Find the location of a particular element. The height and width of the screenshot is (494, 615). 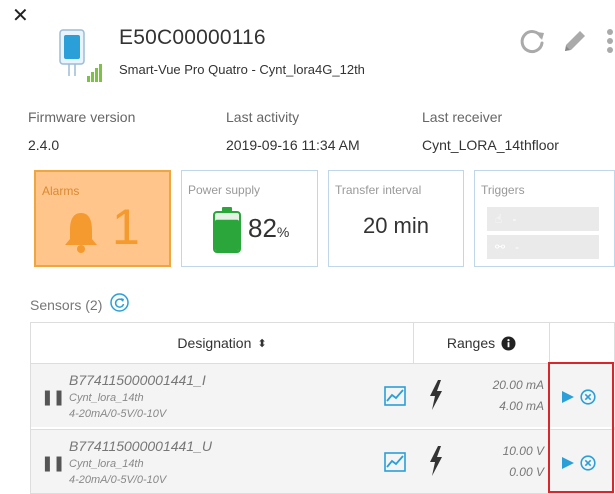

info-icon is located at coordinates (508, 343).